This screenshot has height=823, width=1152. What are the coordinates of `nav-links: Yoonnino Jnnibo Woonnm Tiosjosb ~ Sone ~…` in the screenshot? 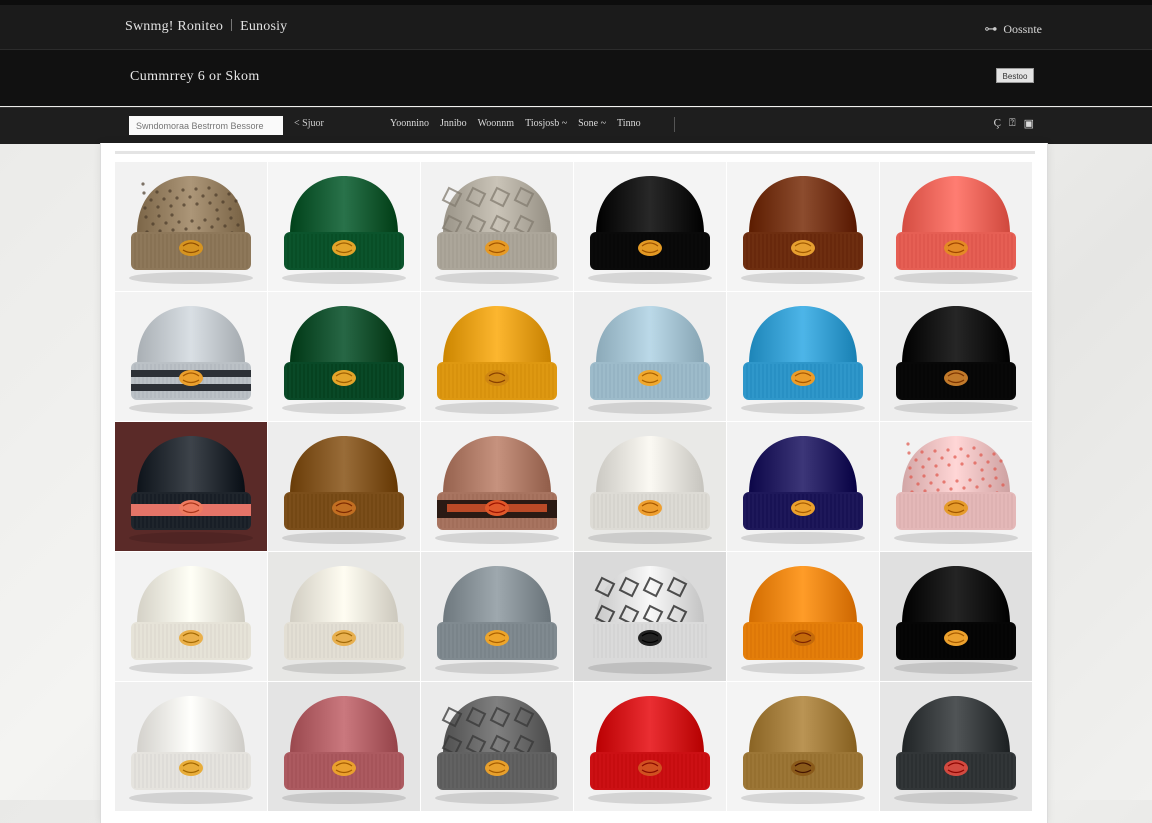 It's located at (515, 123).